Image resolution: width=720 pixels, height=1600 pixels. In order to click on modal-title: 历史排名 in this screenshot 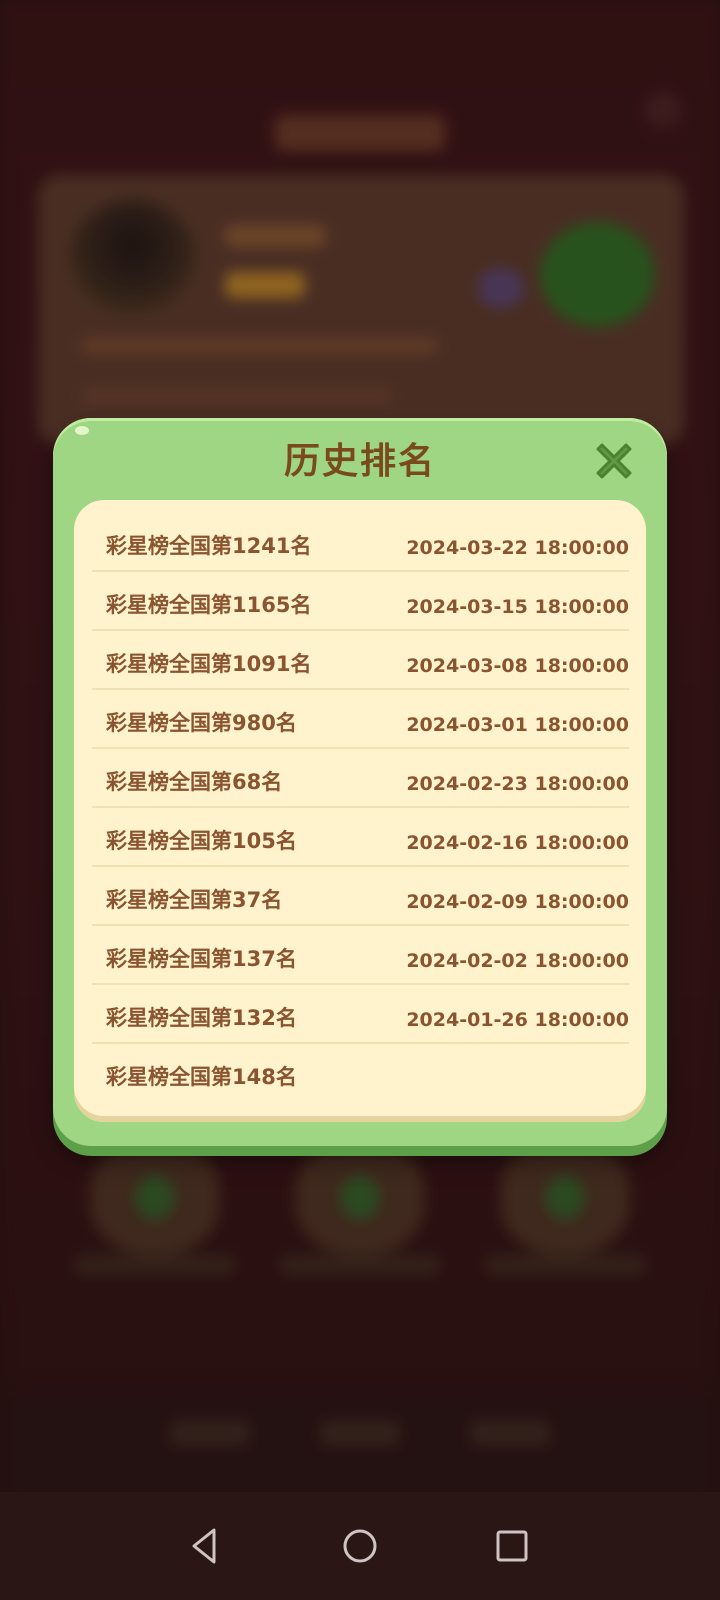, I will do `click(359, 461)`.